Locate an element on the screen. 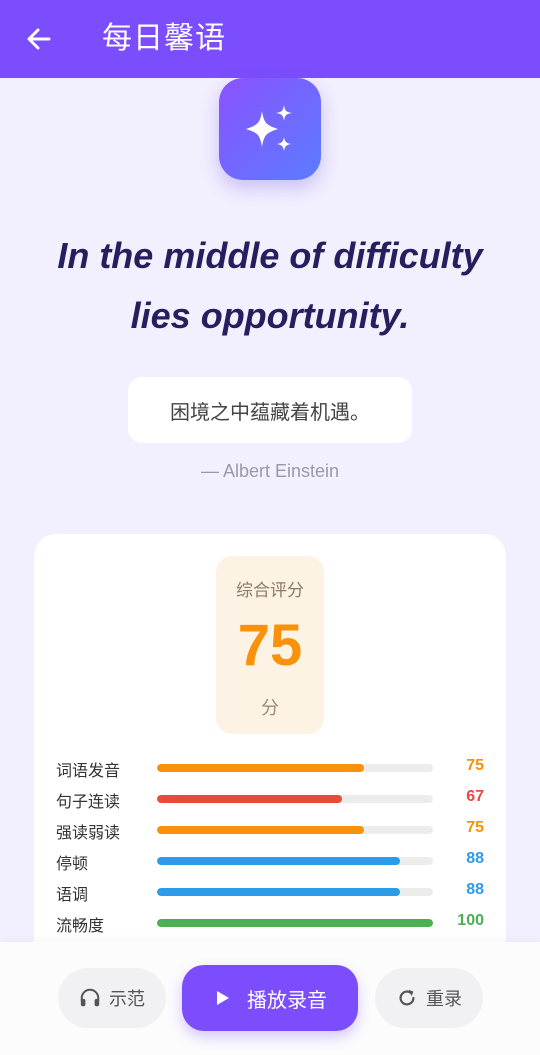 The width and height of the screenshot is (540, 1055). demo-button-label: 示范 is located at coordinates (127, 999).